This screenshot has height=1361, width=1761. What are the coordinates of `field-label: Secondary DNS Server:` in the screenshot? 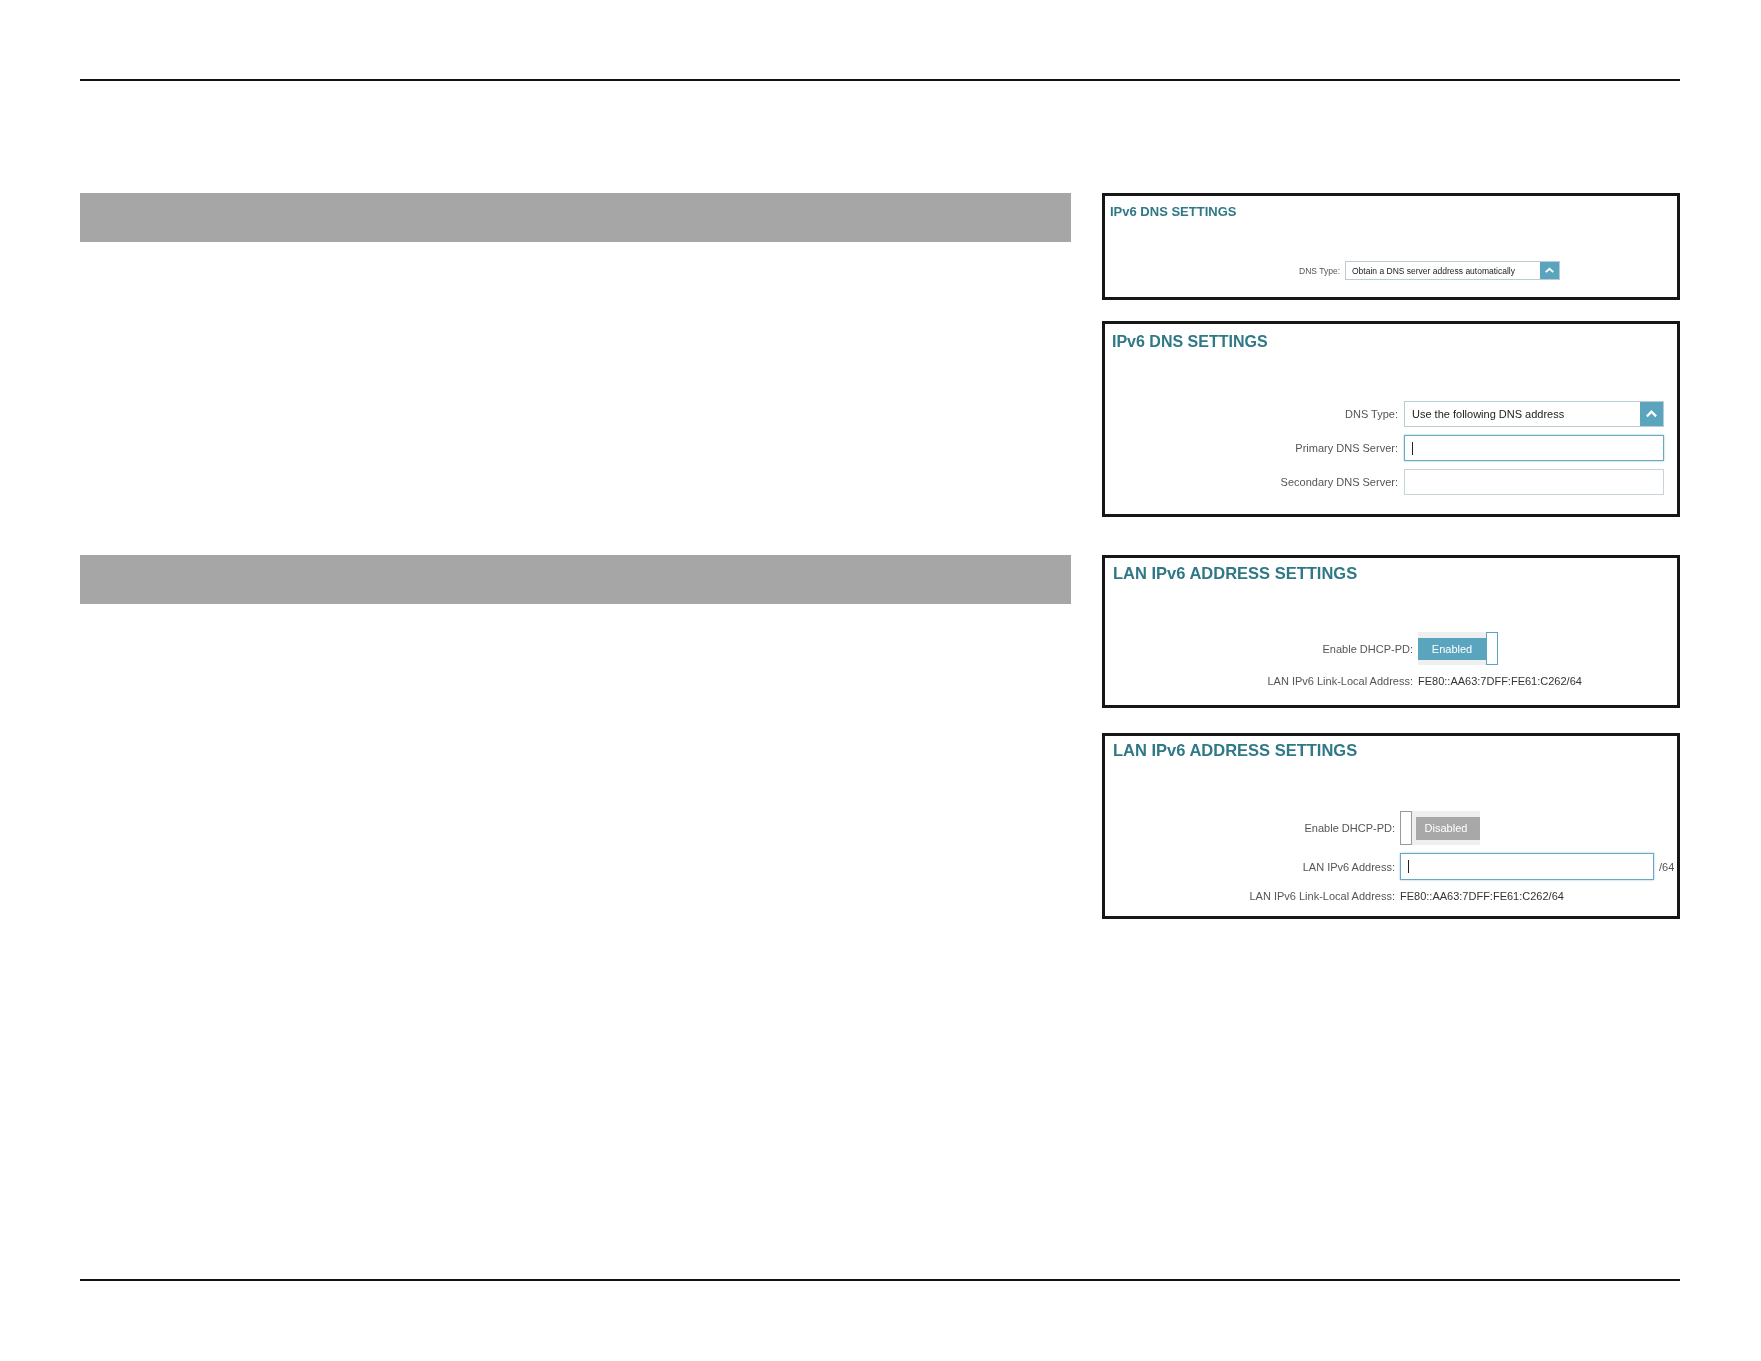 It's located at (1339, 482).